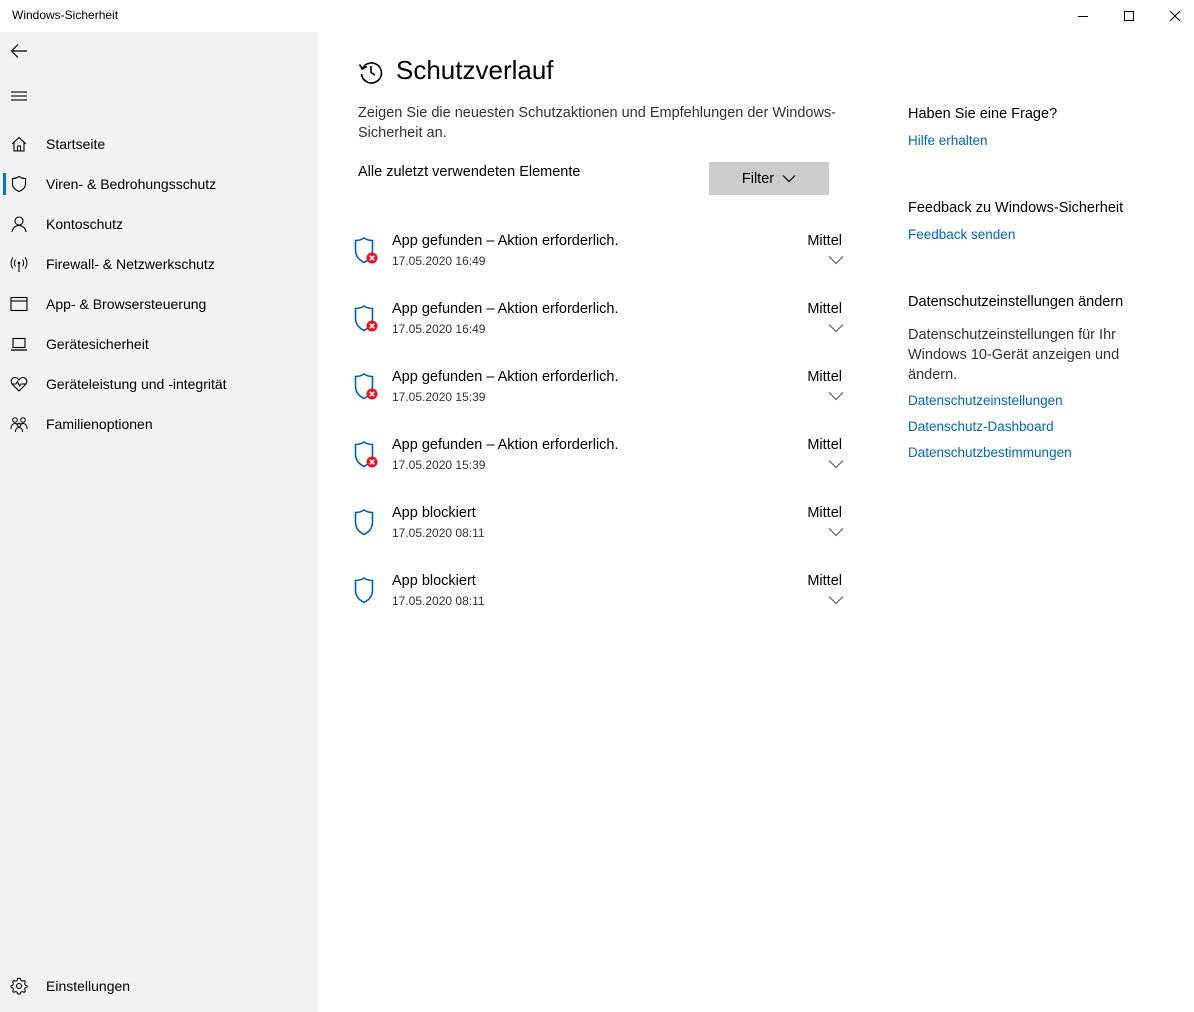 The height and width of the screenshot is (1012, 1194). I want to click on home-icon, so click(19, 144).